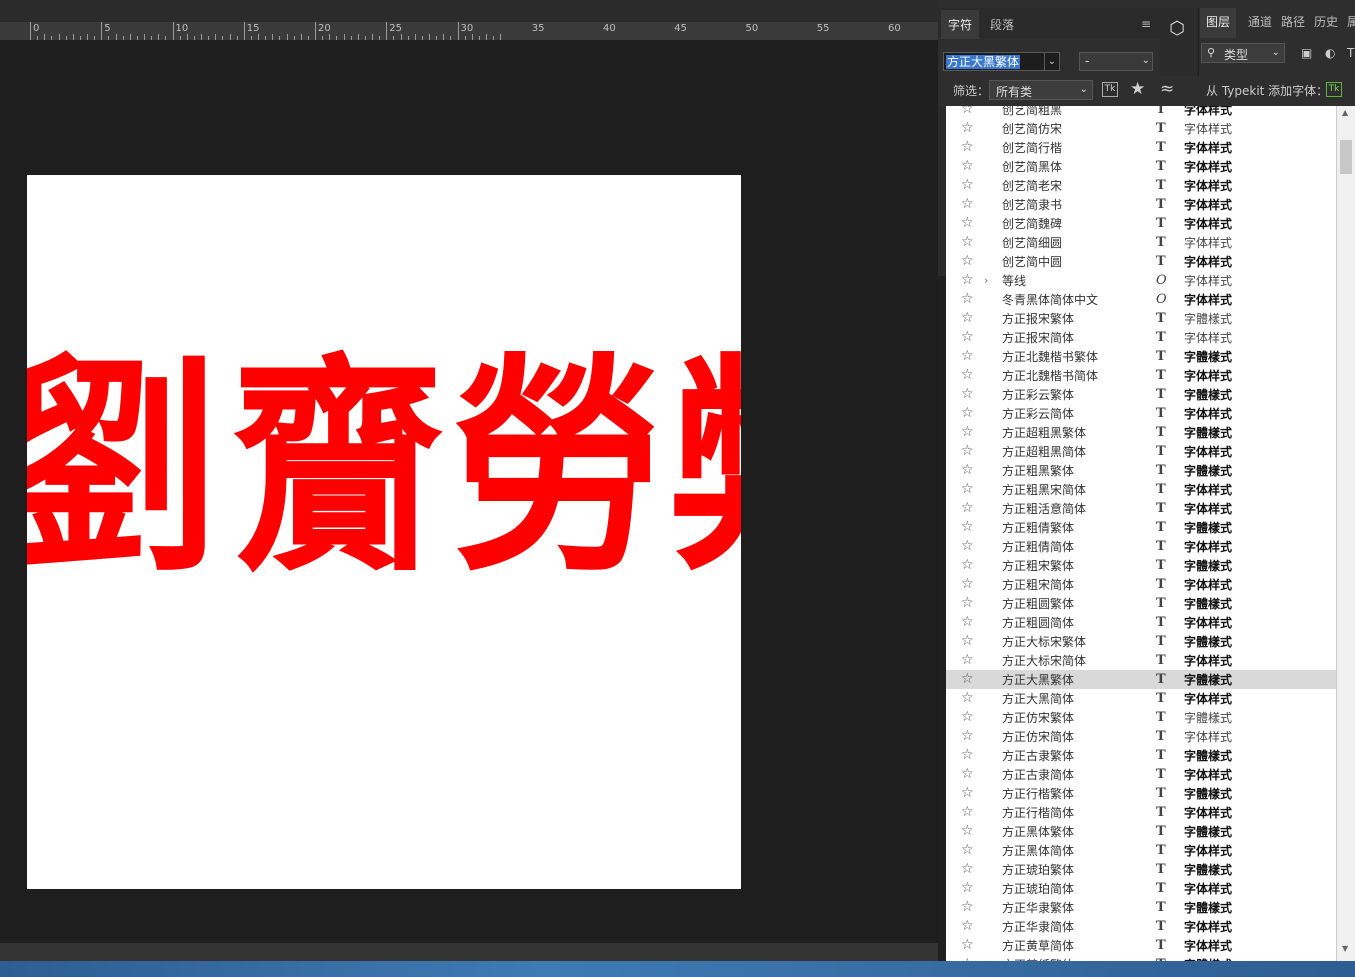 Image resolution: width=1355 pixels, height=977 pixels. Describe the element at coordinates (1001, 61) in the screenshot. I see `font-family-input: 方正大黑繁体 ⌄` at that location.